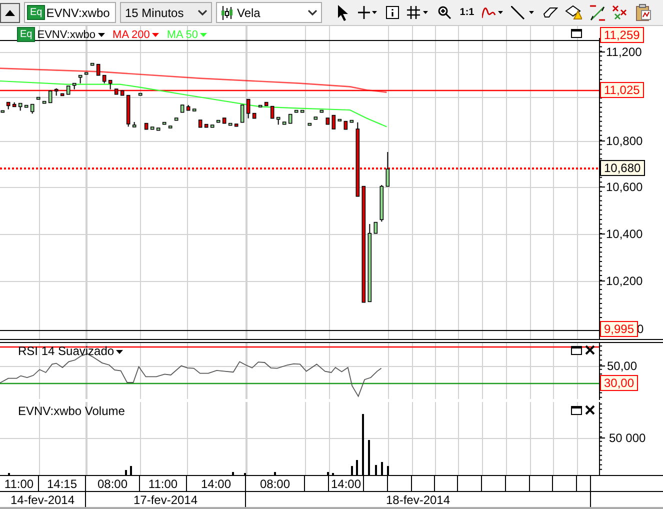 Image resolution: width=663 pixels, height=509 pixels. Describe the element at coordinates (624, 187) in the screenshot. I see `axis-label: 10,600` at that location.